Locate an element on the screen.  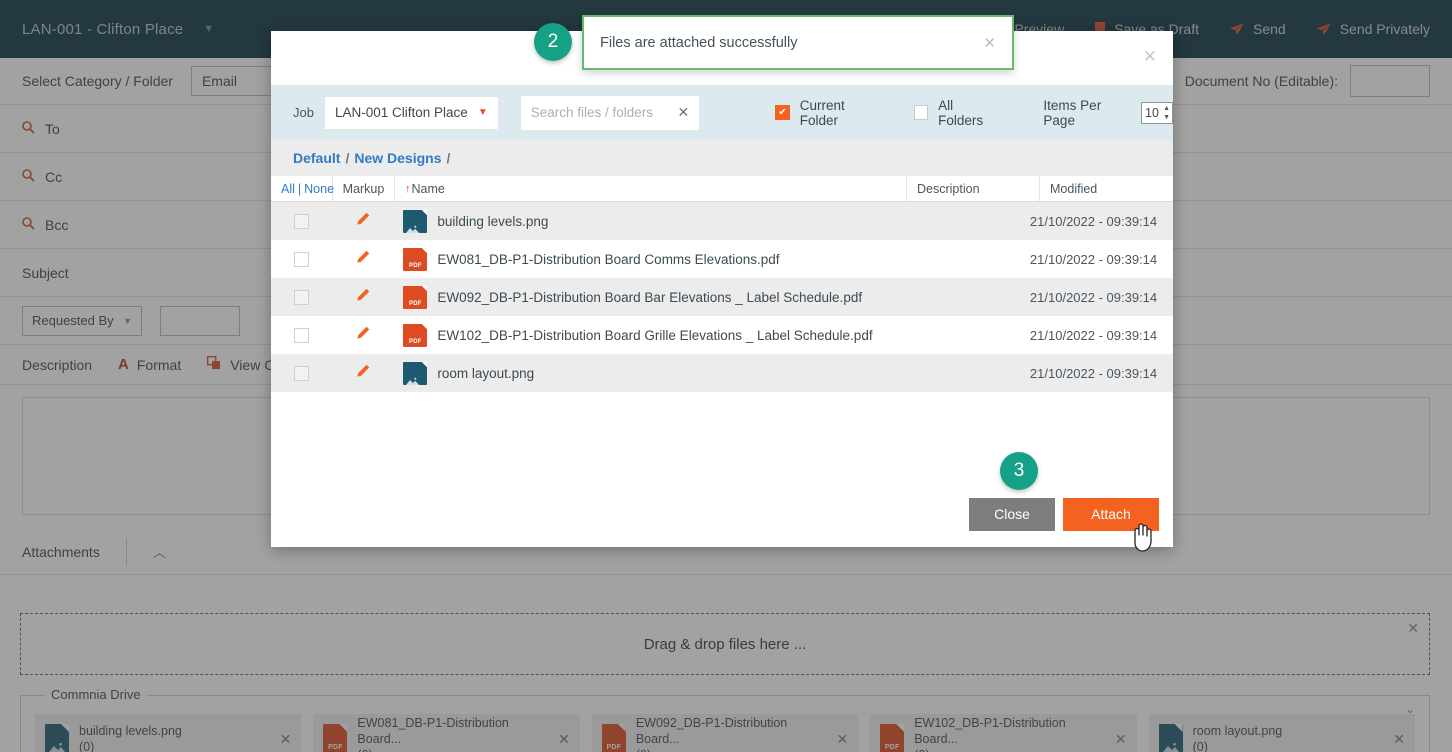
mouse-cursor is located at coordinates (1143, 539).